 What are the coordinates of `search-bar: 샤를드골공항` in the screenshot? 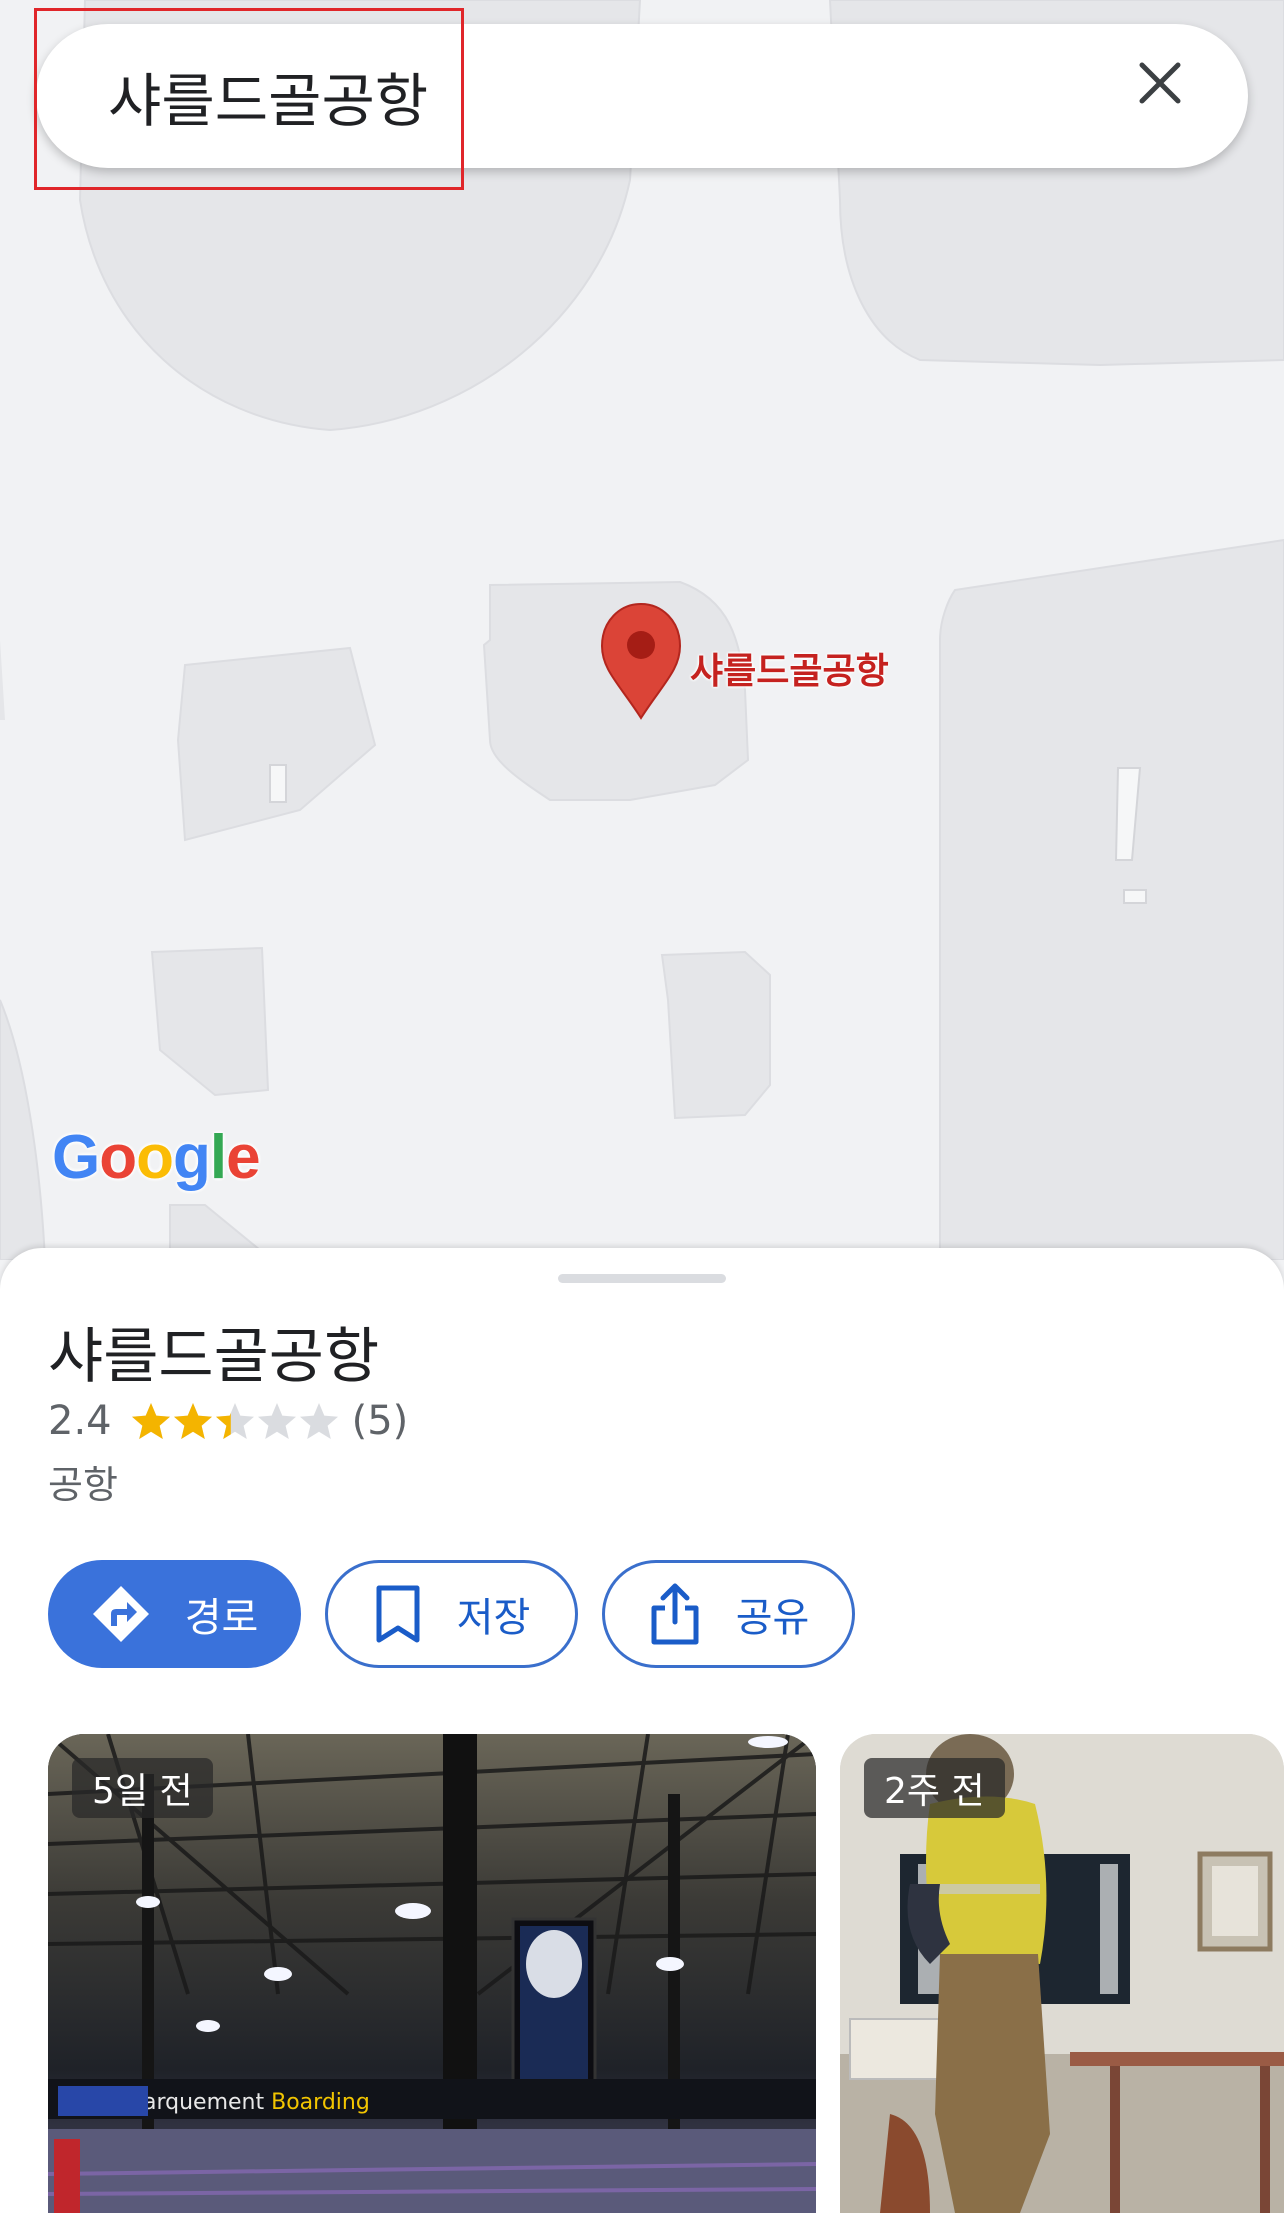 It's located at (642, 96).